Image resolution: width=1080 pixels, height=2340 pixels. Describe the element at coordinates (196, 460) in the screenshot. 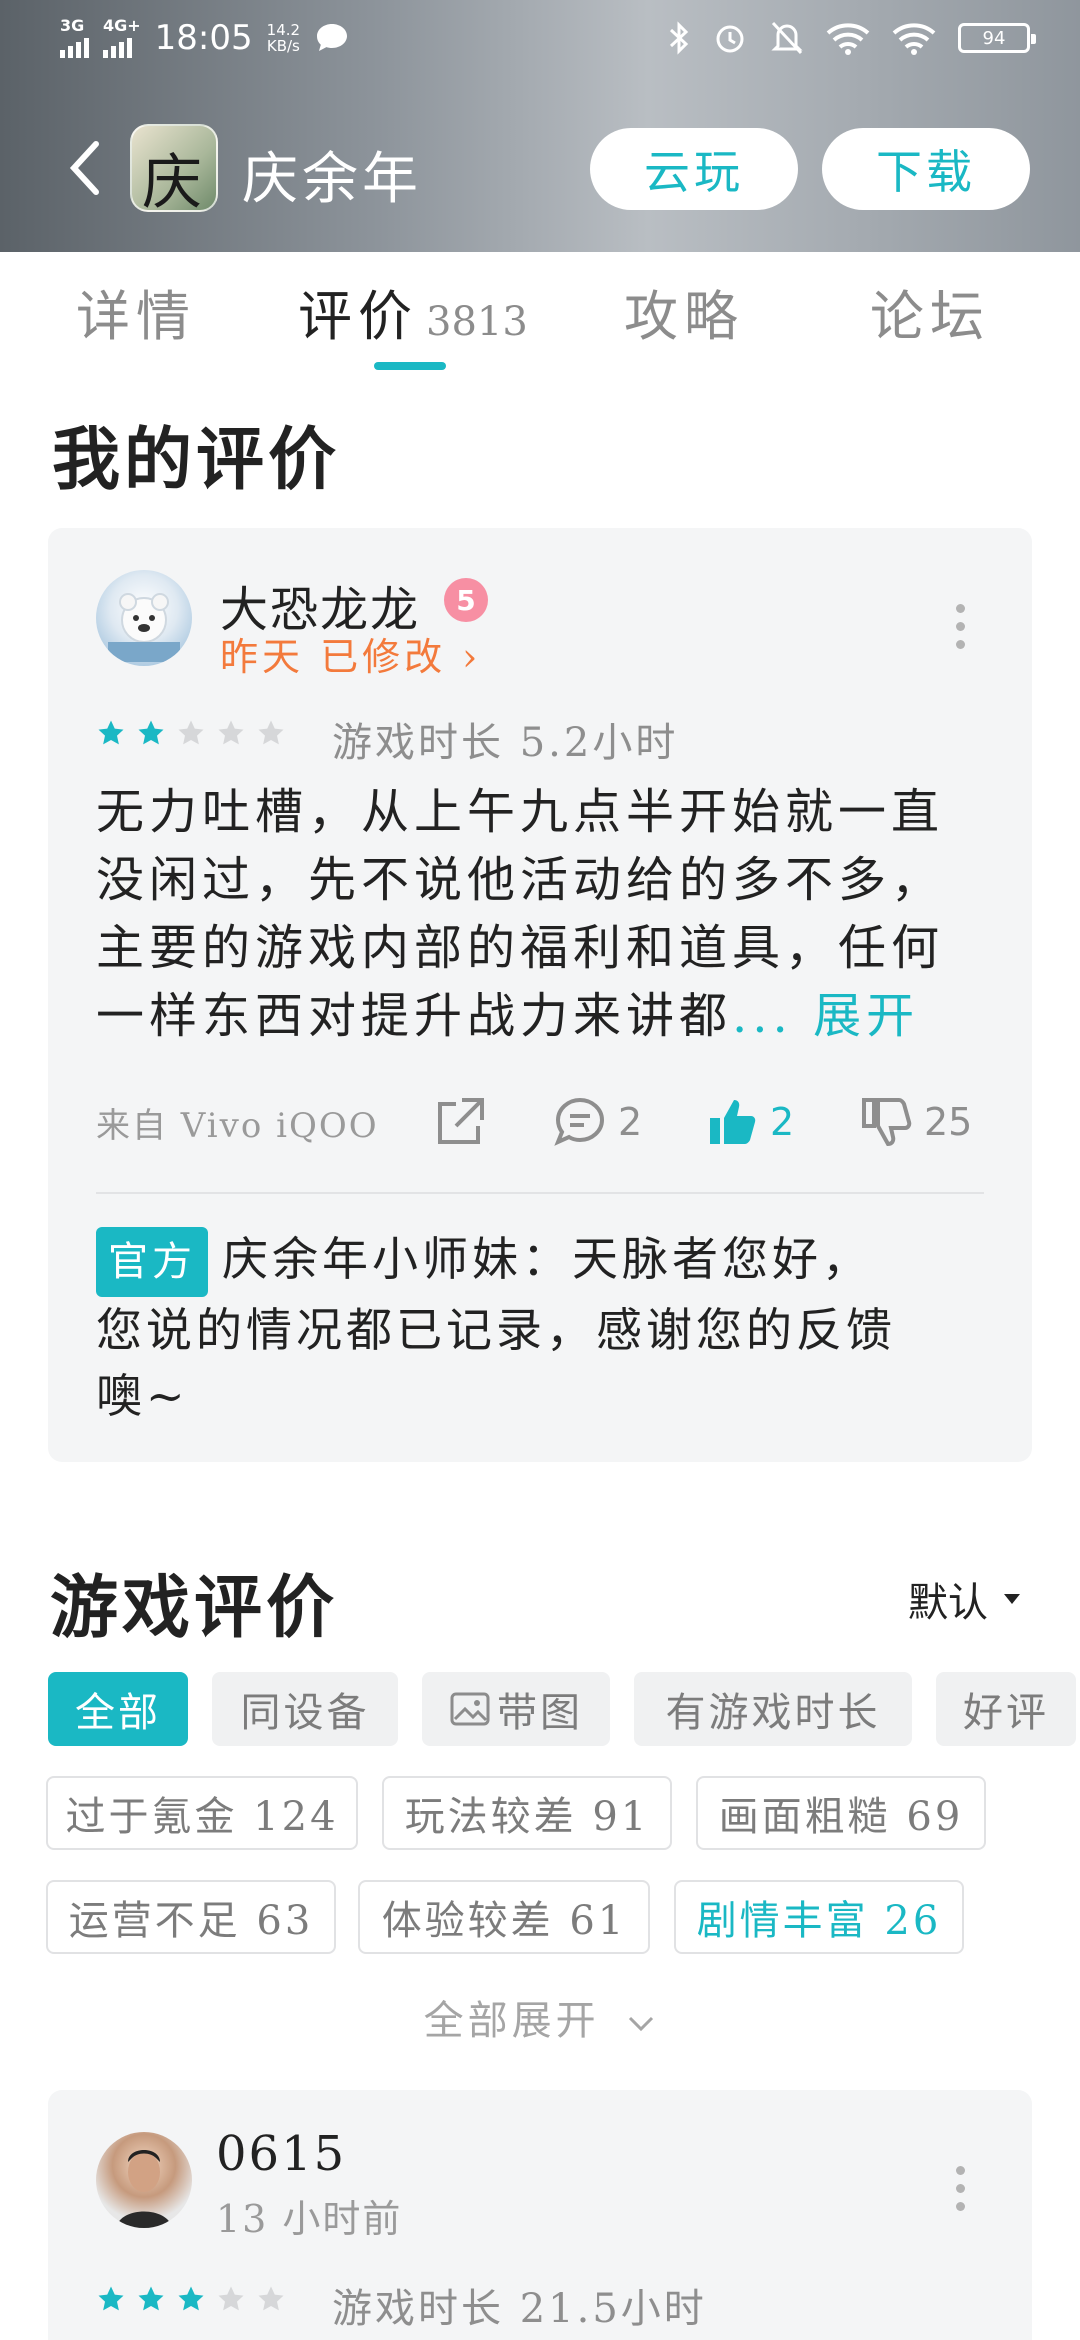

I see `my-review-title: 我的评价` at that location.